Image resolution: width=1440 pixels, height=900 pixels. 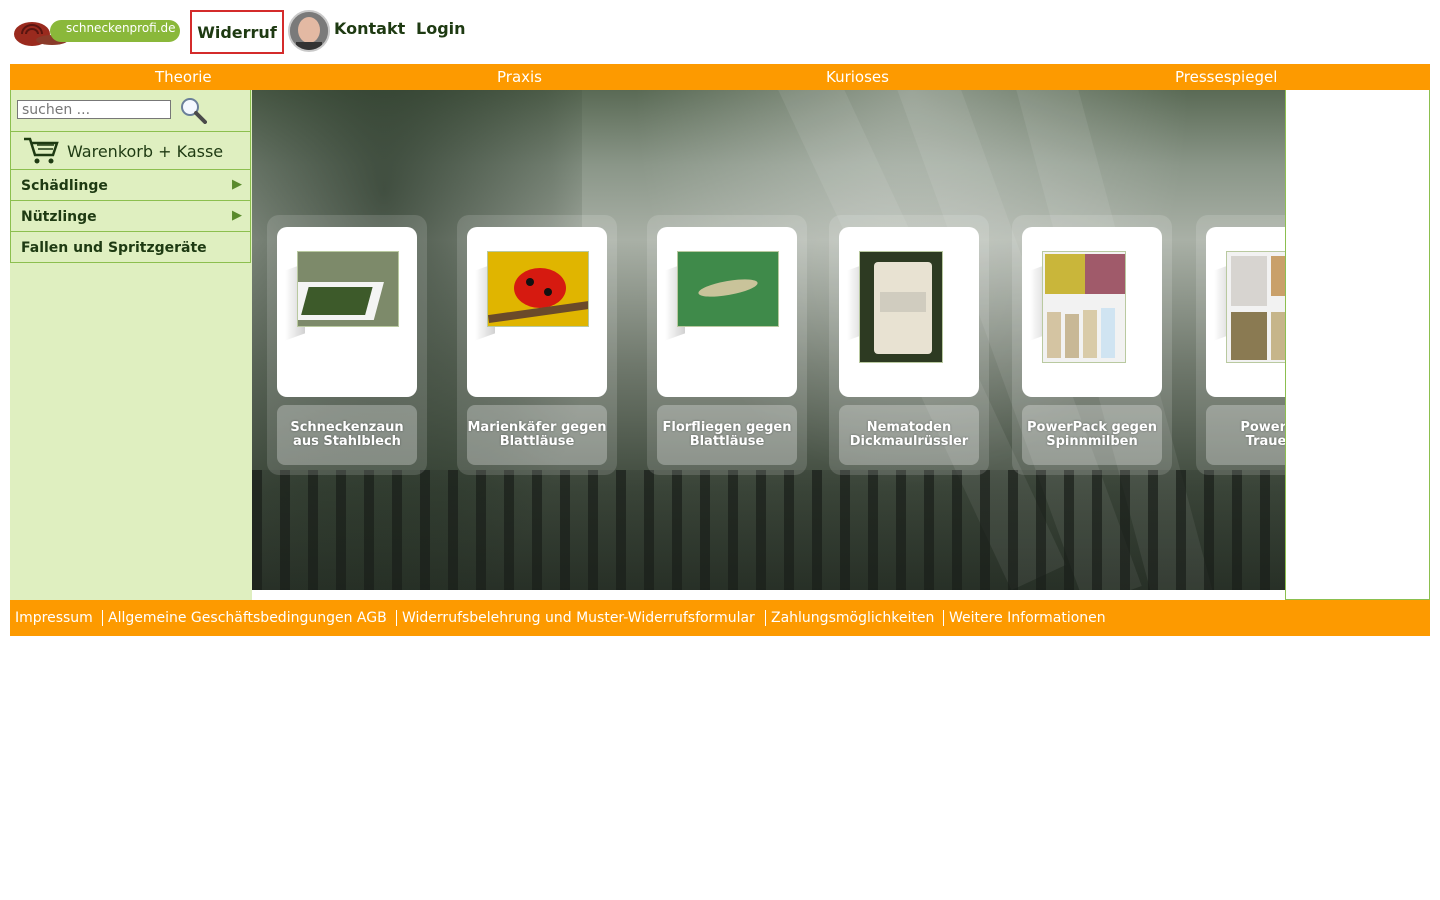 I want to click on search-row, so click(x=130, y=111).